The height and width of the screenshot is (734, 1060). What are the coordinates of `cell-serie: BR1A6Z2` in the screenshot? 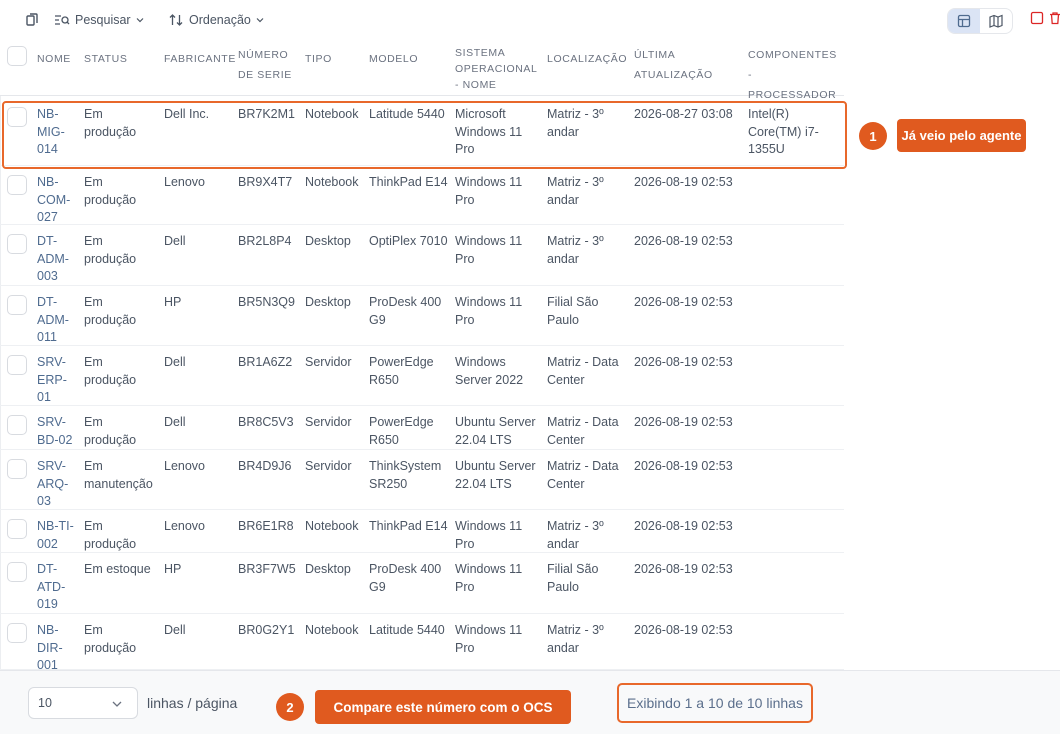 It's located at (265, 362).